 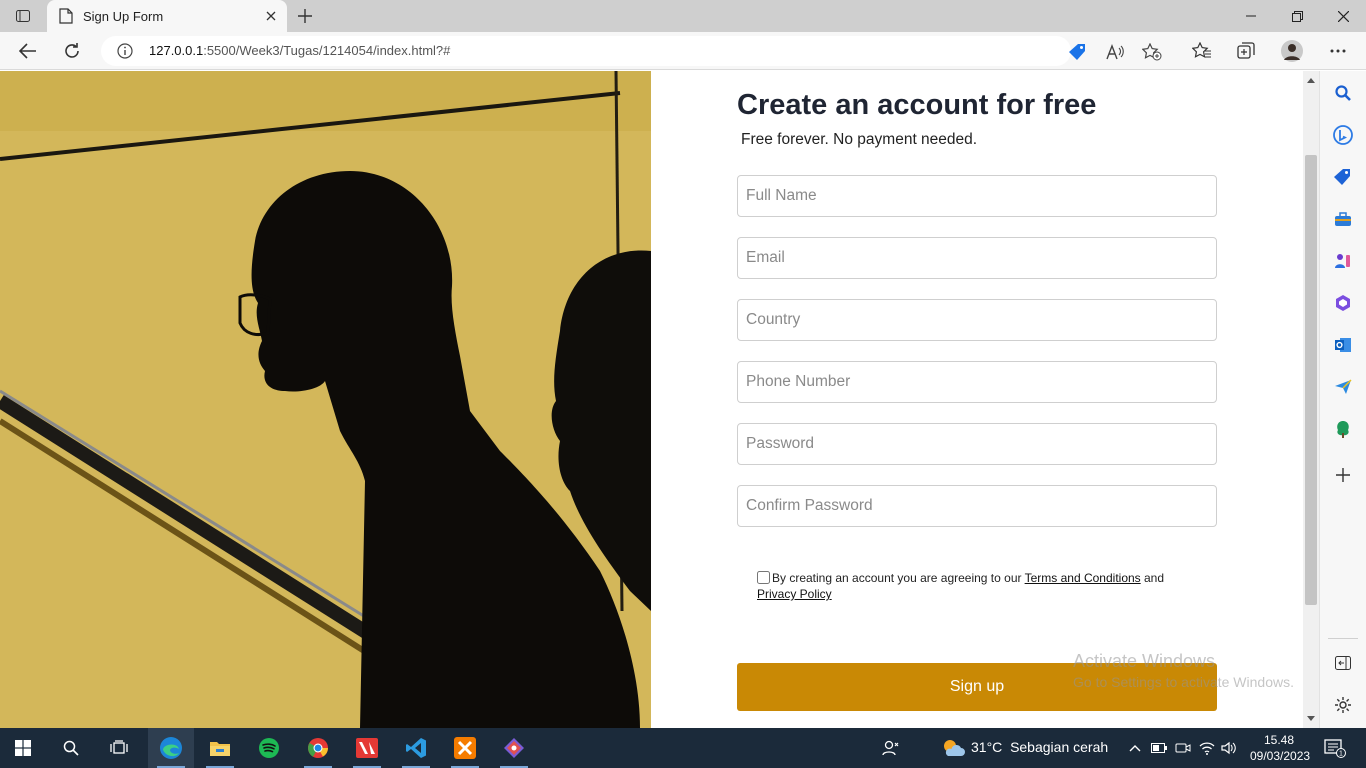 I want to click on taskbar-chrome-icon, so click(x=318, y=748).